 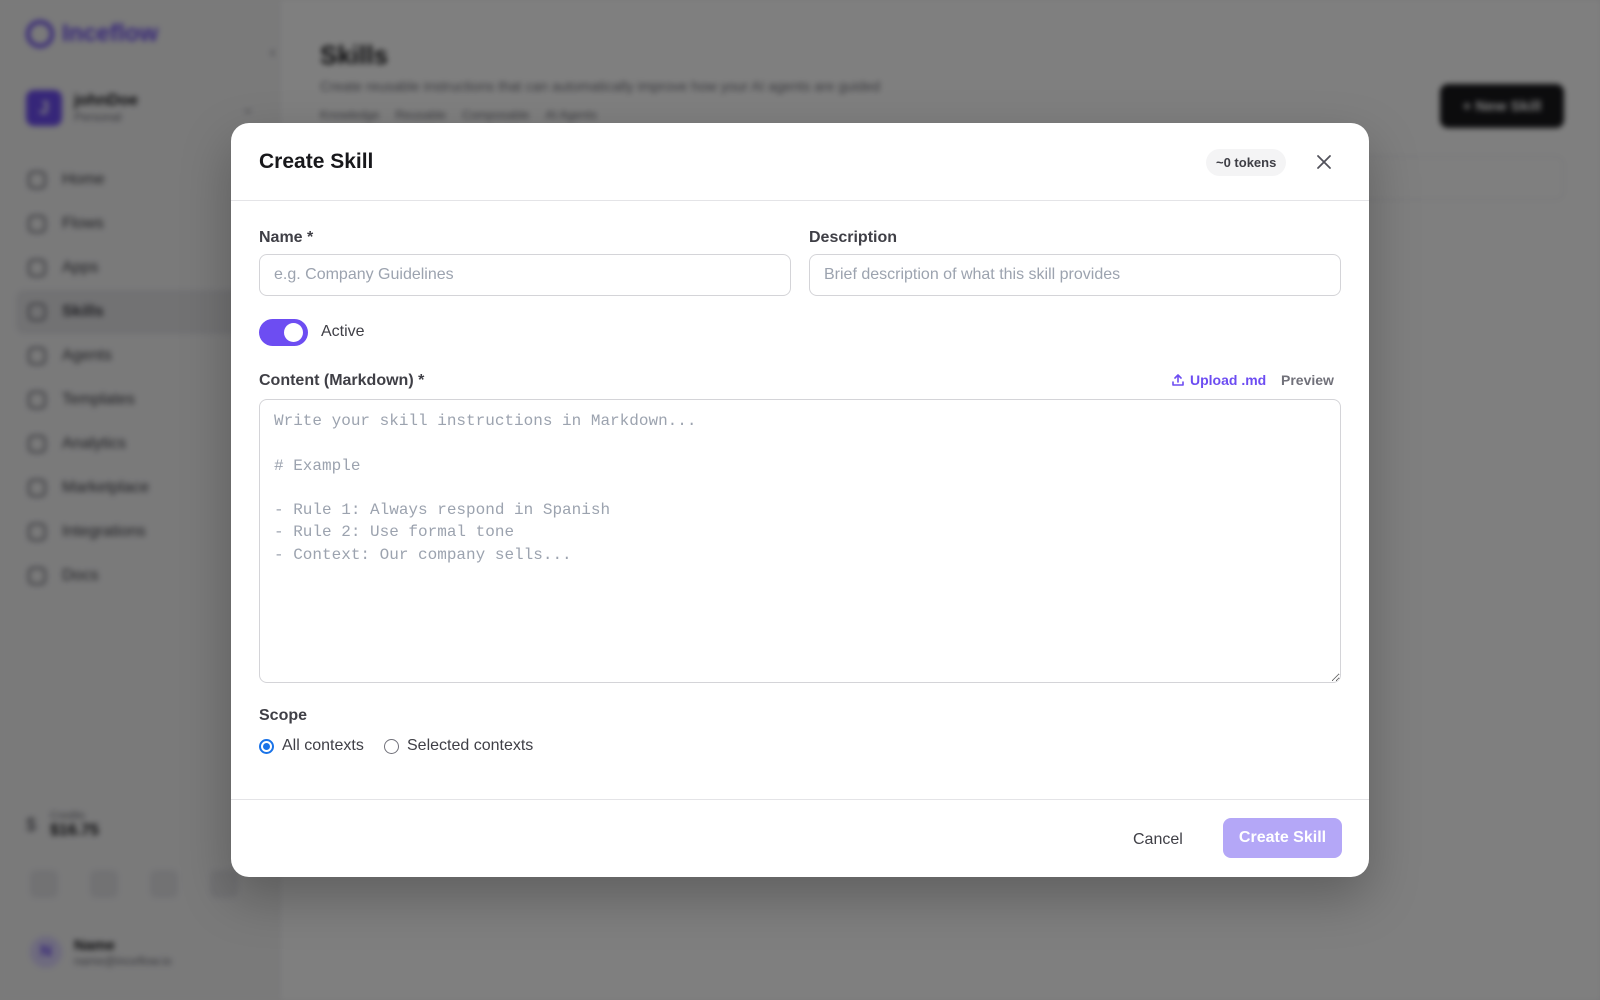 What do you see at coordinates (343, 331) in the screenshot?
I see `active-label: Active` at bounding box center [343, 331].